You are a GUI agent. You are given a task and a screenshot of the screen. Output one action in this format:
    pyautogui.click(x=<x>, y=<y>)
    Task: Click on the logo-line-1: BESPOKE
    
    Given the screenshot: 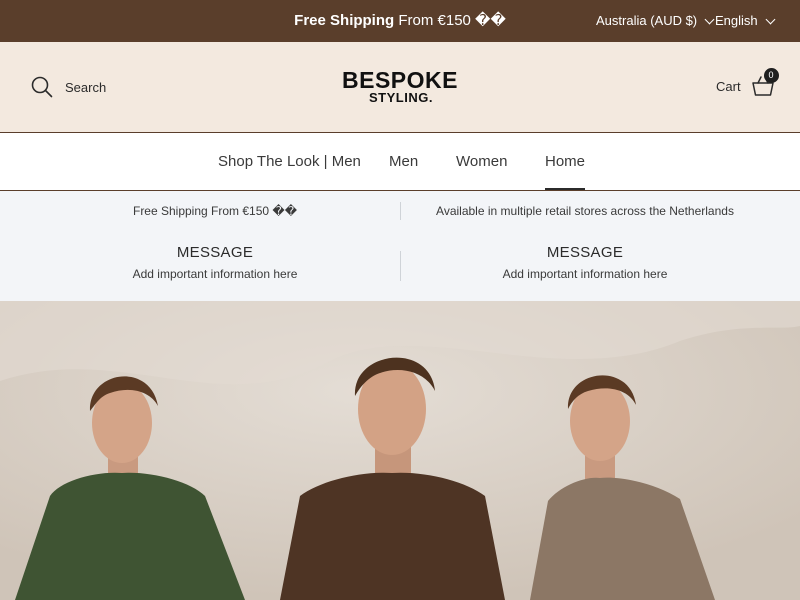 What is the action you would take?
    pyautogui.click(x=400, y=80)
    